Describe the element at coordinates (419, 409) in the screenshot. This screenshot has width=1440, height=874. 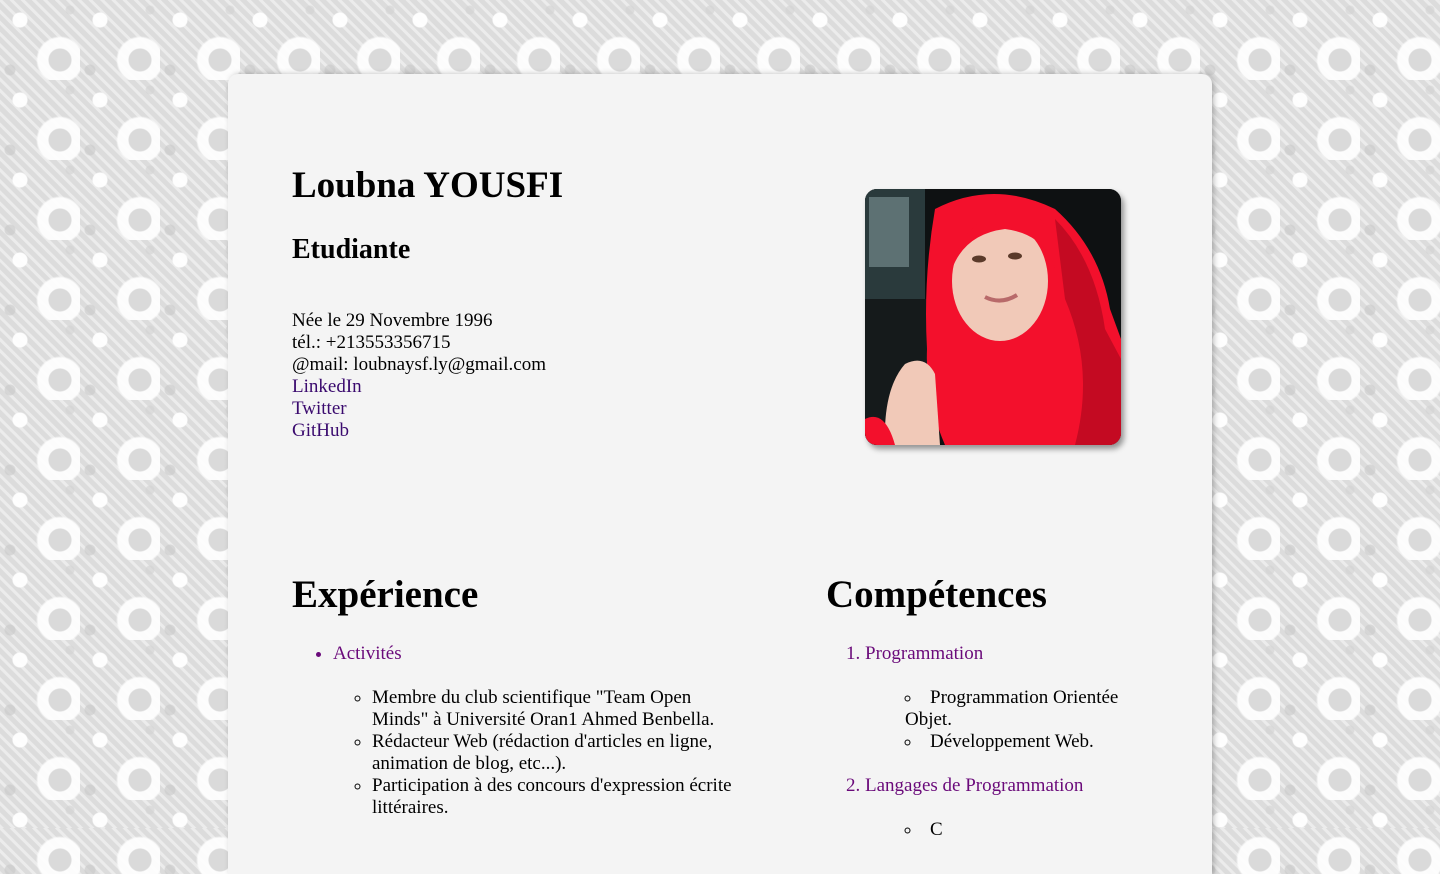
I see `twitter-link: Twitter` at that location.